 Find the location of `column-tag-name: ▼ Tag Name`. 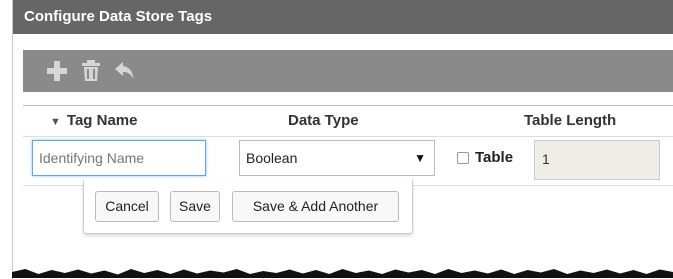

column-tag-name: ▼ Tag Name is located at coordinates (93, 121).